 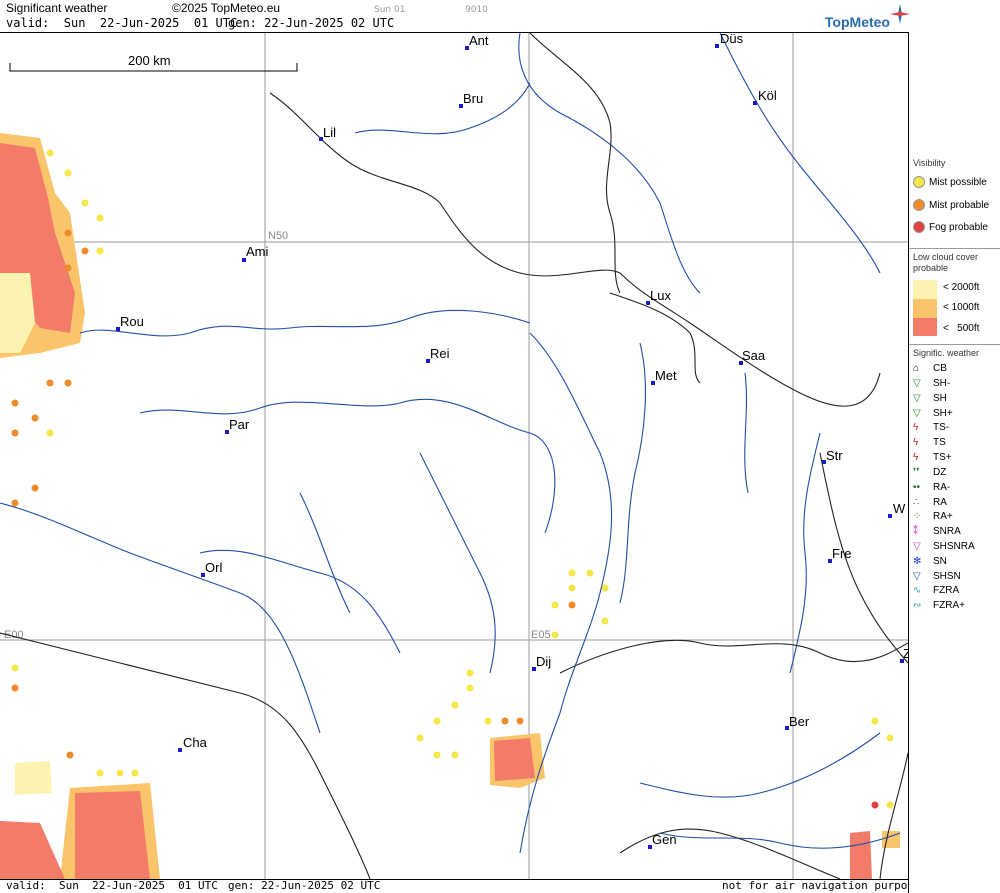 What do you see at coordinates (257, 251) in the screenshot?
I see `city-label-ami: Ami` at bounding box center [257, 251].